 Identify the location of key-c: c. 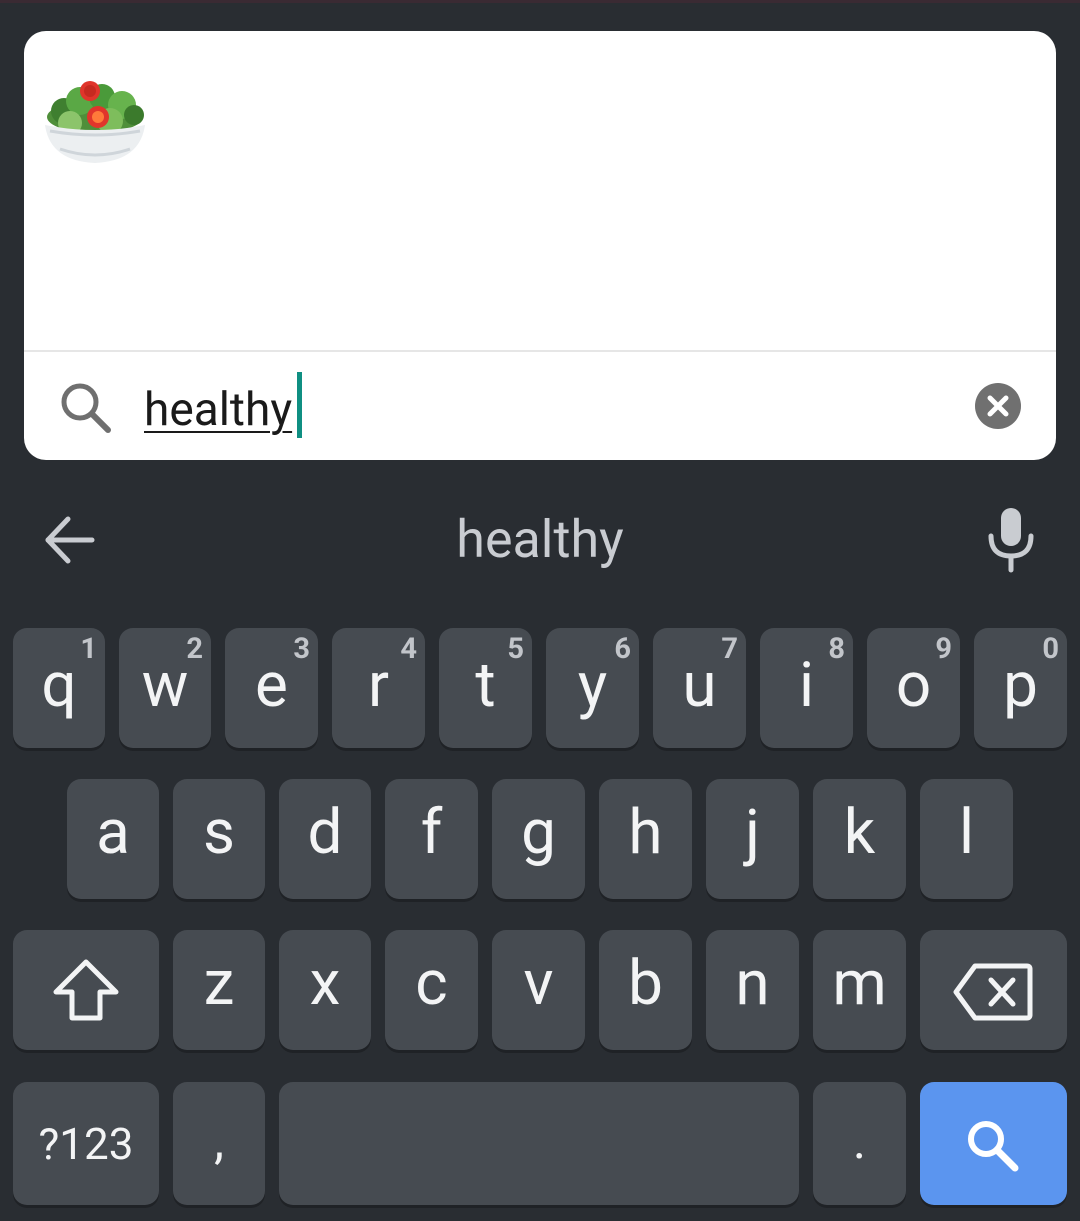
(431, 990).